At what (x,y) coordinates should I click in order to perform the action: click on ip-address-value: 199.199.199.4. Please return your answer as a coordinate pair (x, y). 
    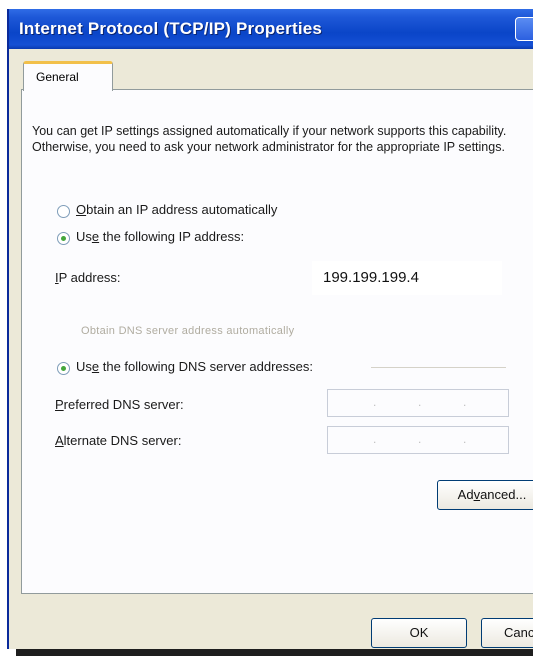
    Looking at the image, I should click on (371, 277).